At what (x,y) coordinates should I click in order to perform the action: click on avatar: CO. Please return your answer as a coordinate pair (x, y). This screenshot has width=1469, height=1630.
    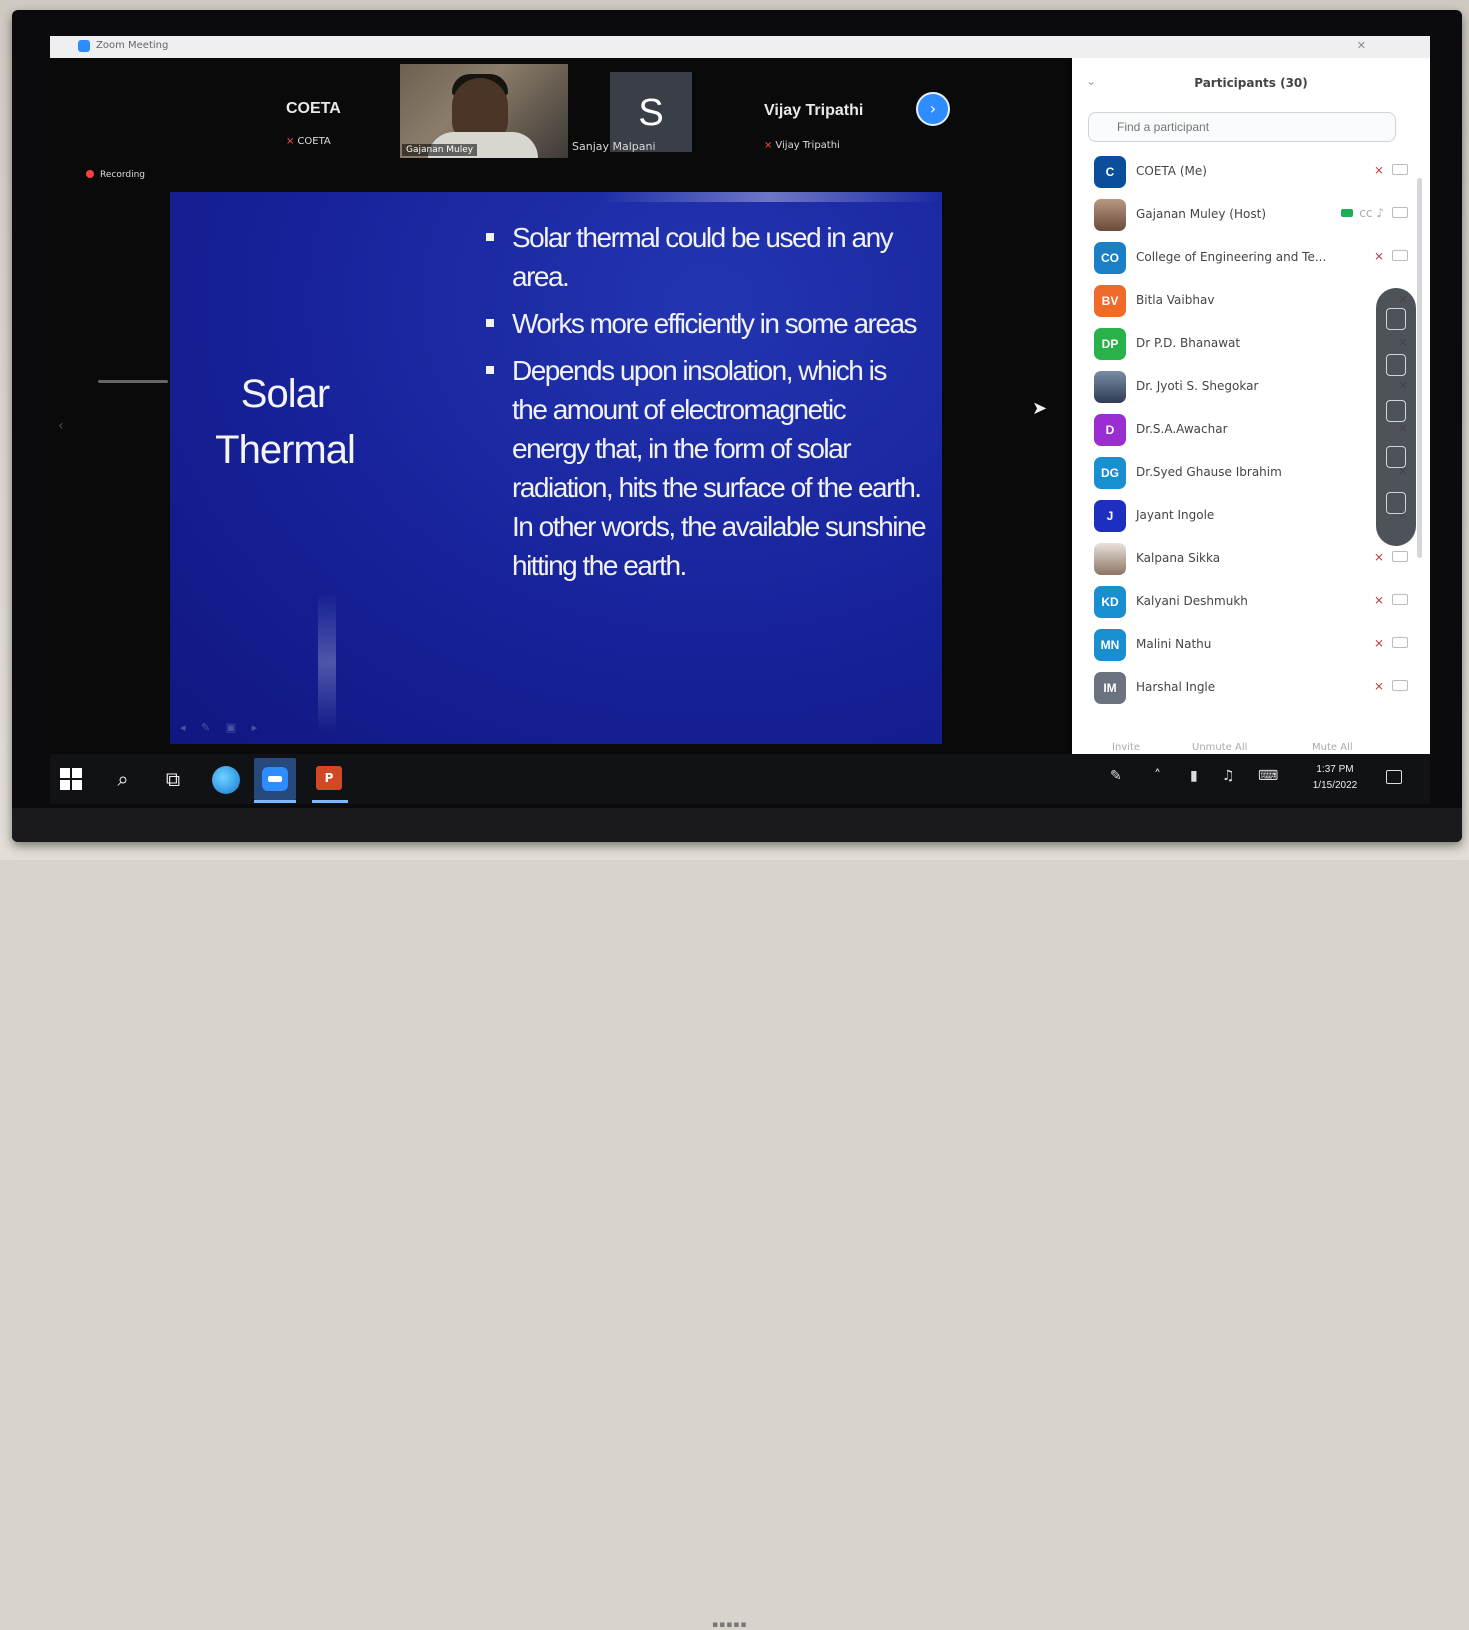
    Looking at the image, I should click on (1110, 258).